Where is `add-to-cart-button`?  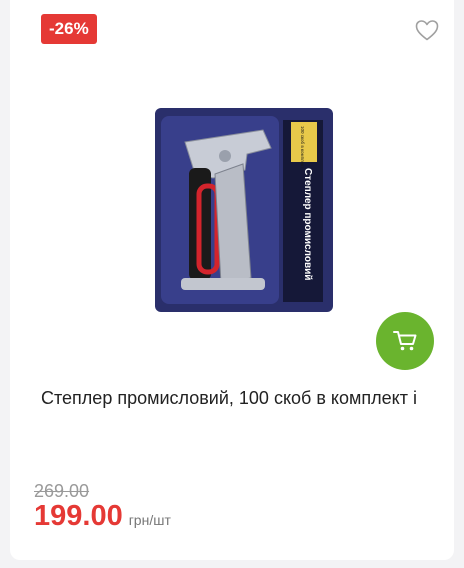
add-to-cart-button is located at coordinates (405, 341).